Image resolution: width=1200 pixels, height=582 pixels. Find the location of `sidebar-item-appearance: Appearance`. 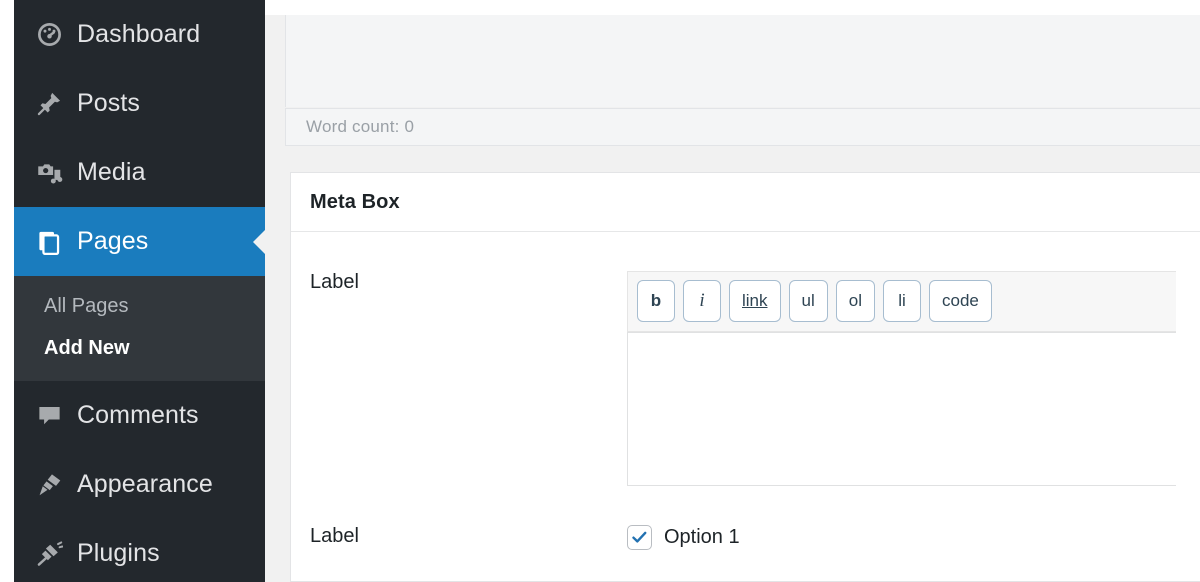

sidebar-item-appearance: Appearance is located at coordinates (139, 484).